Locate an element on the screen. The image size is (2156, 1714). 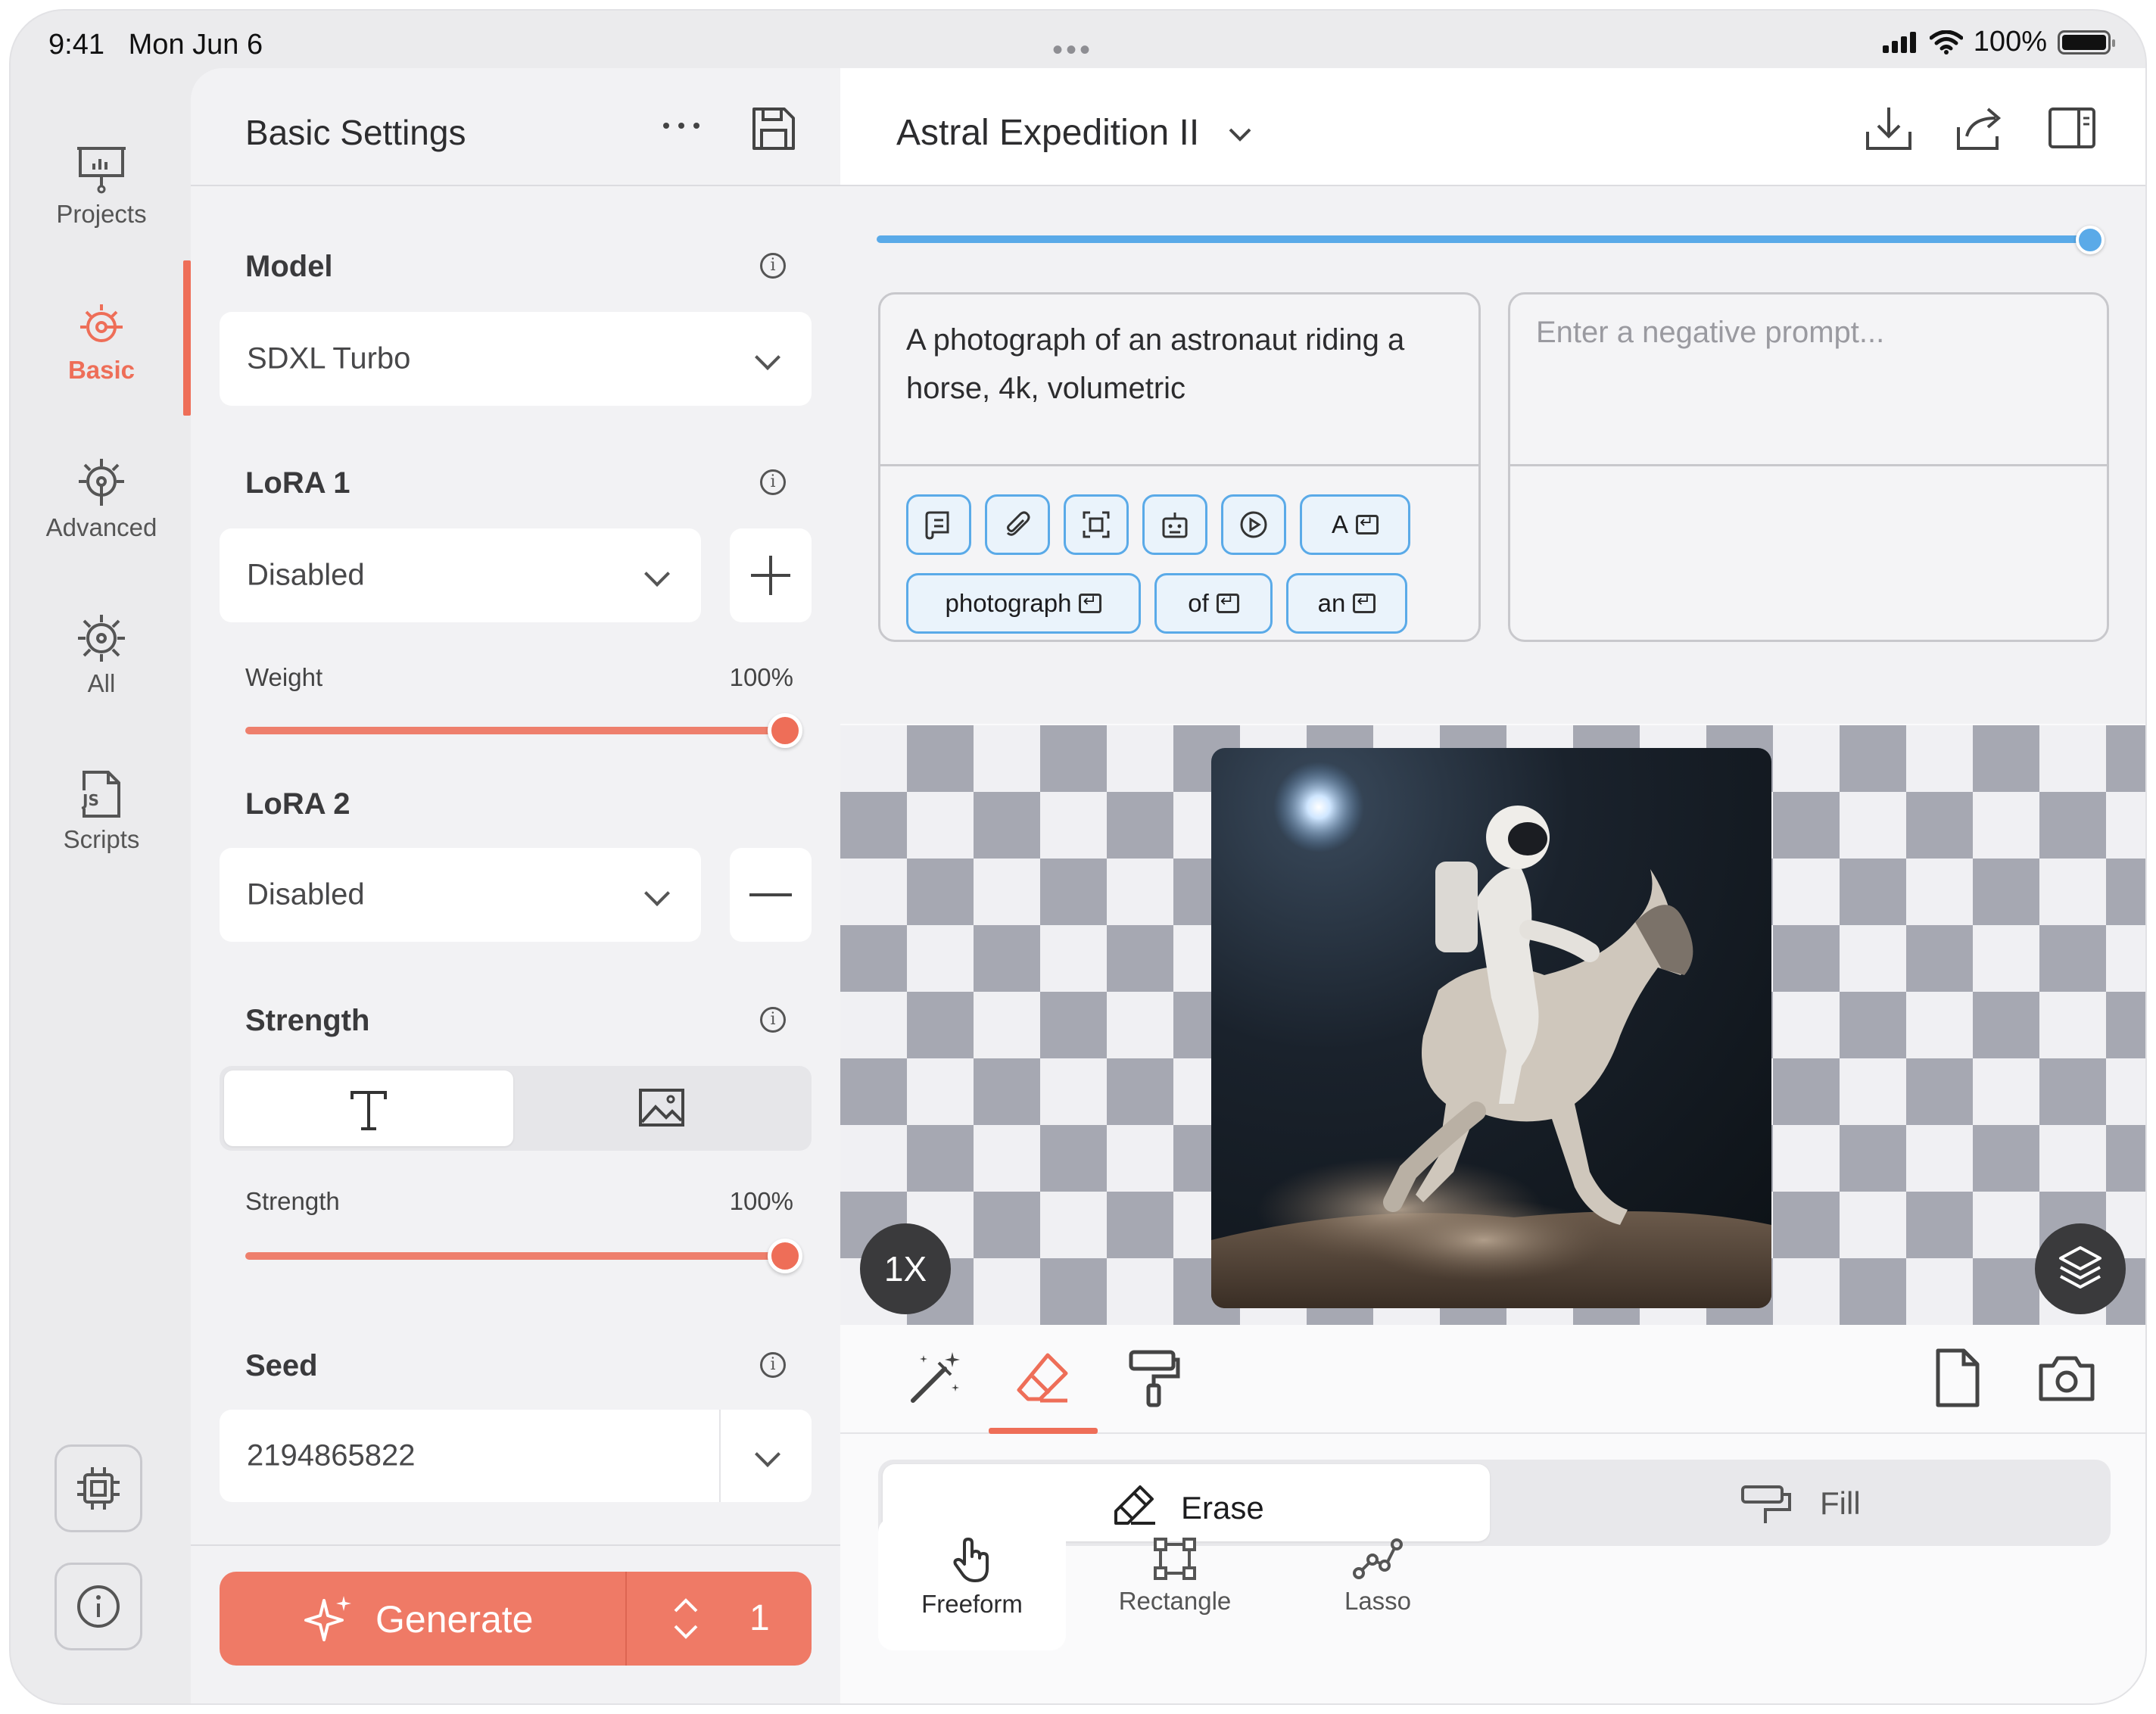
rail-item-advanced: Advanced is located at coordinates (101, 500).